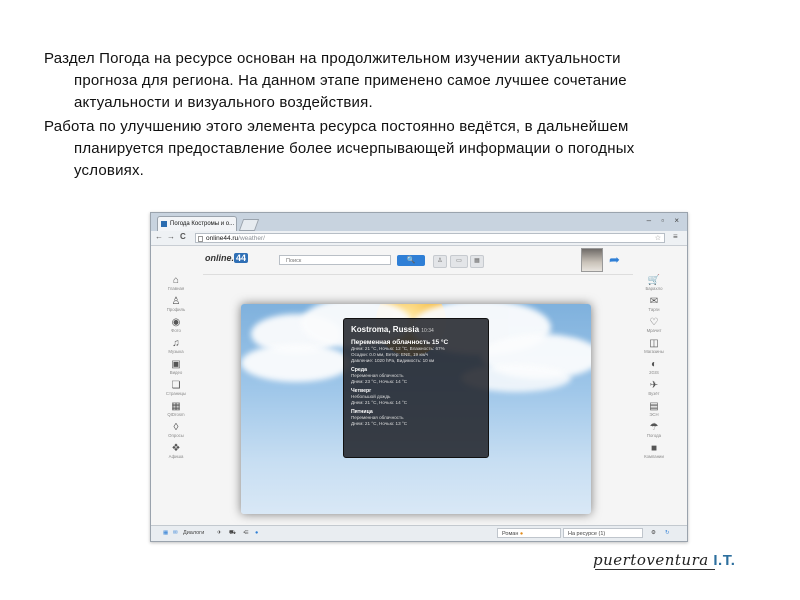 This screenshot has height=600, width=800. What do you see at coordinates (176, 280) in the screenshot?
I see `left-menu-item-icon: ⌂` at bounding box center [176, 280].